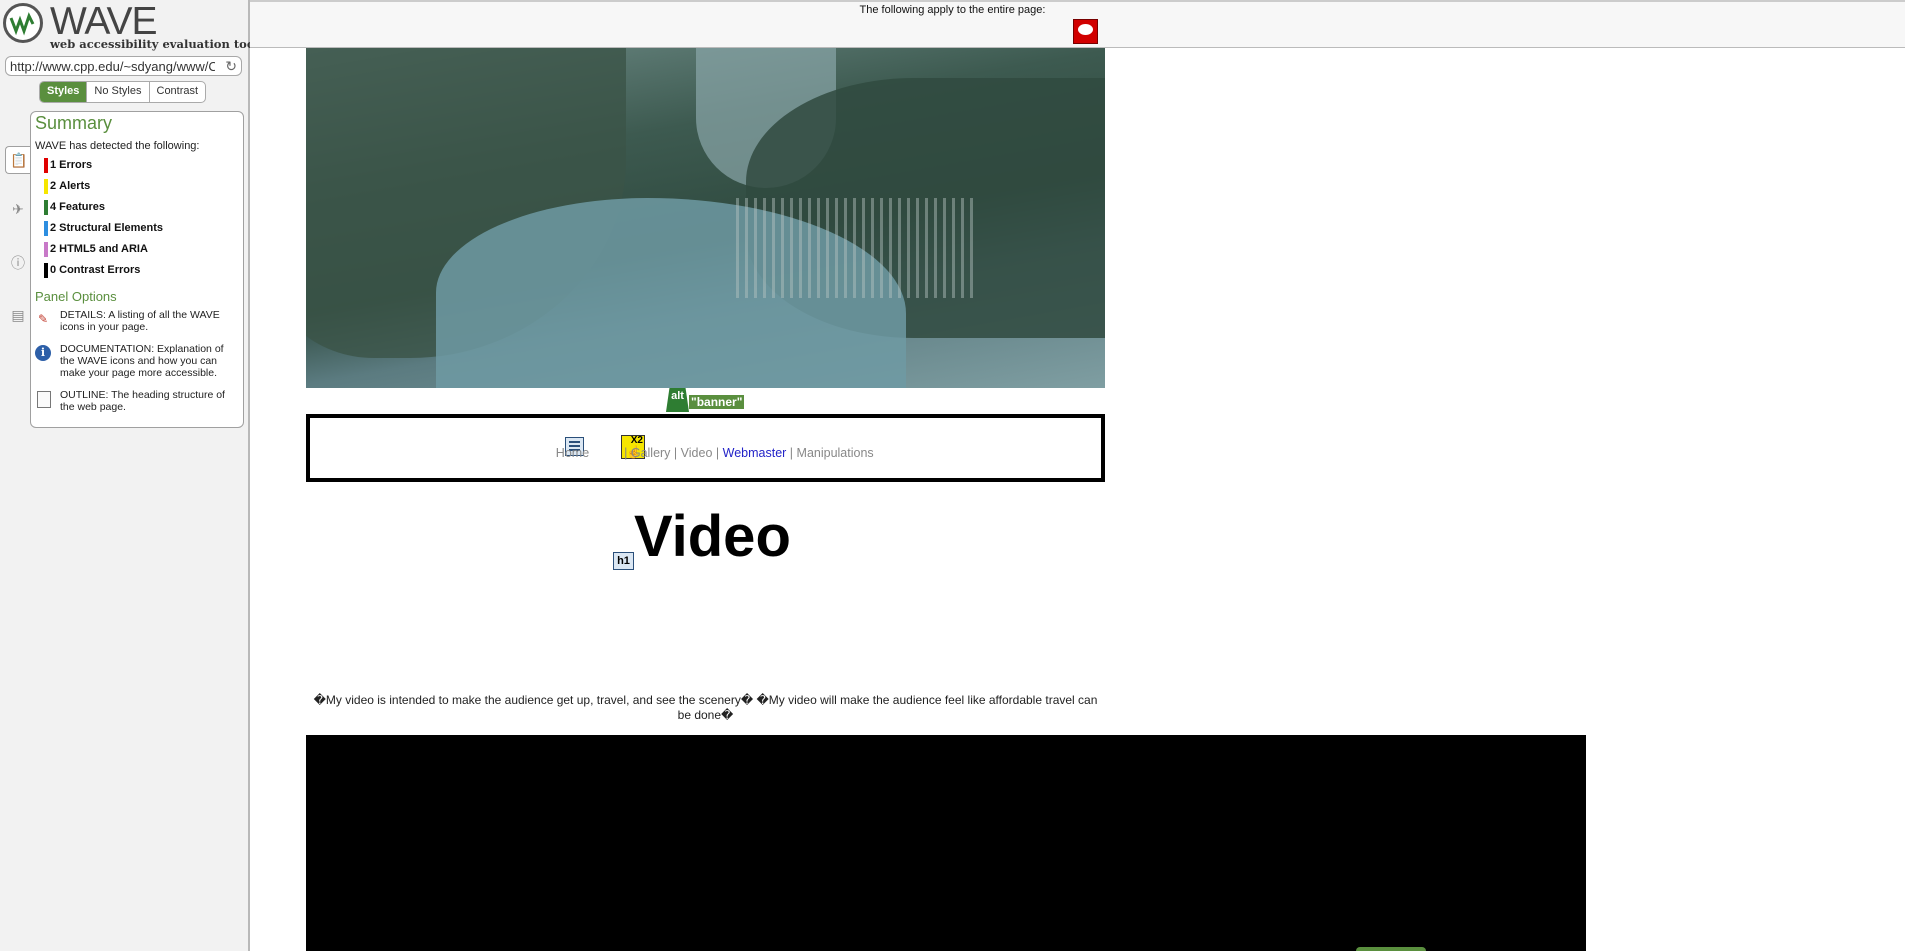 This screenshot has height=951, width=1905. What do you see at coordinates (717, 402) in the screenshot?
I see `alt-text-label: "banner"` at bounding box center [717, 402].